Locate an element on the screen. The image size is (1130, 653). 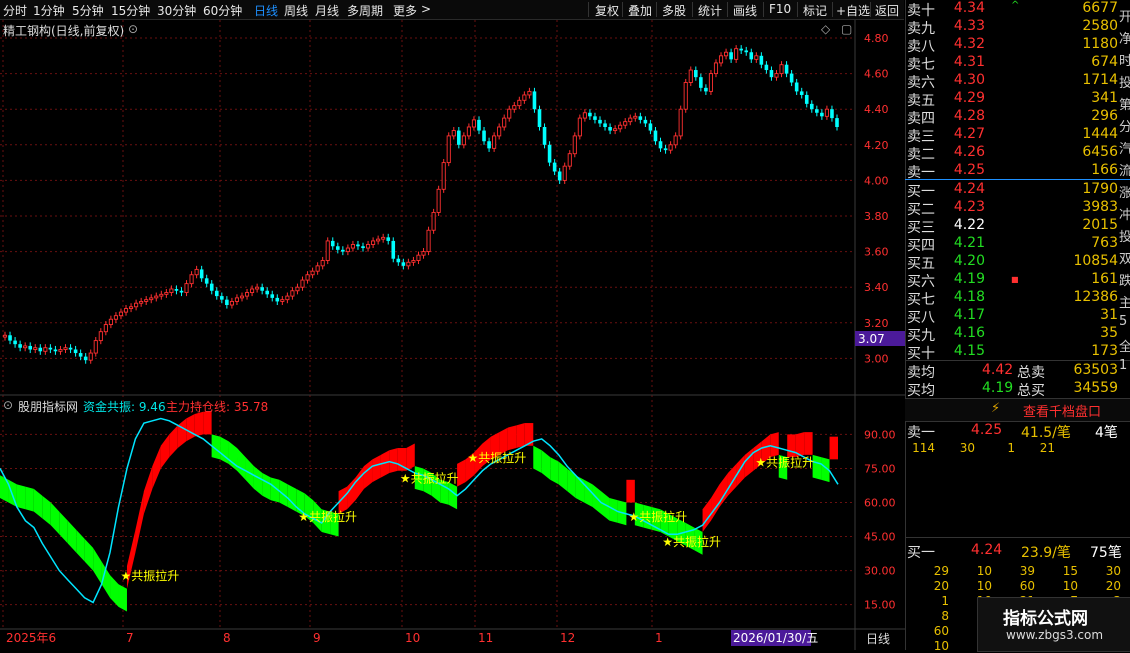
back-button: 返回 is located at coordinates (887, 10).